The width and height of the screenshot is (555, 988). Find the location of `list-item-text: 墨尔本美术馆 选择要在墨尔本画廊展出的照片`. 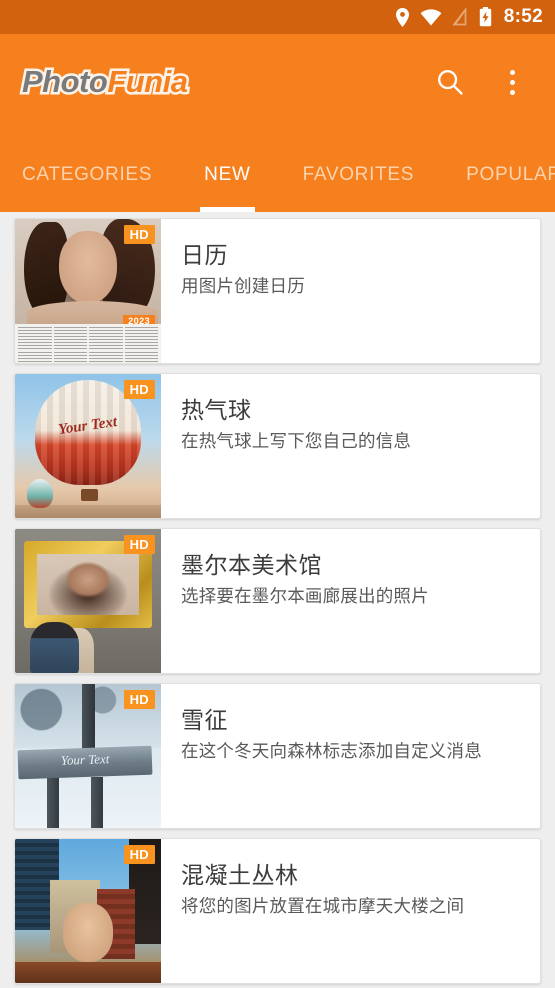

list-item-text: 墨尔本美术馆 选择要在墨尔本画廊展出的照片 is located at coordinates (350, 601).